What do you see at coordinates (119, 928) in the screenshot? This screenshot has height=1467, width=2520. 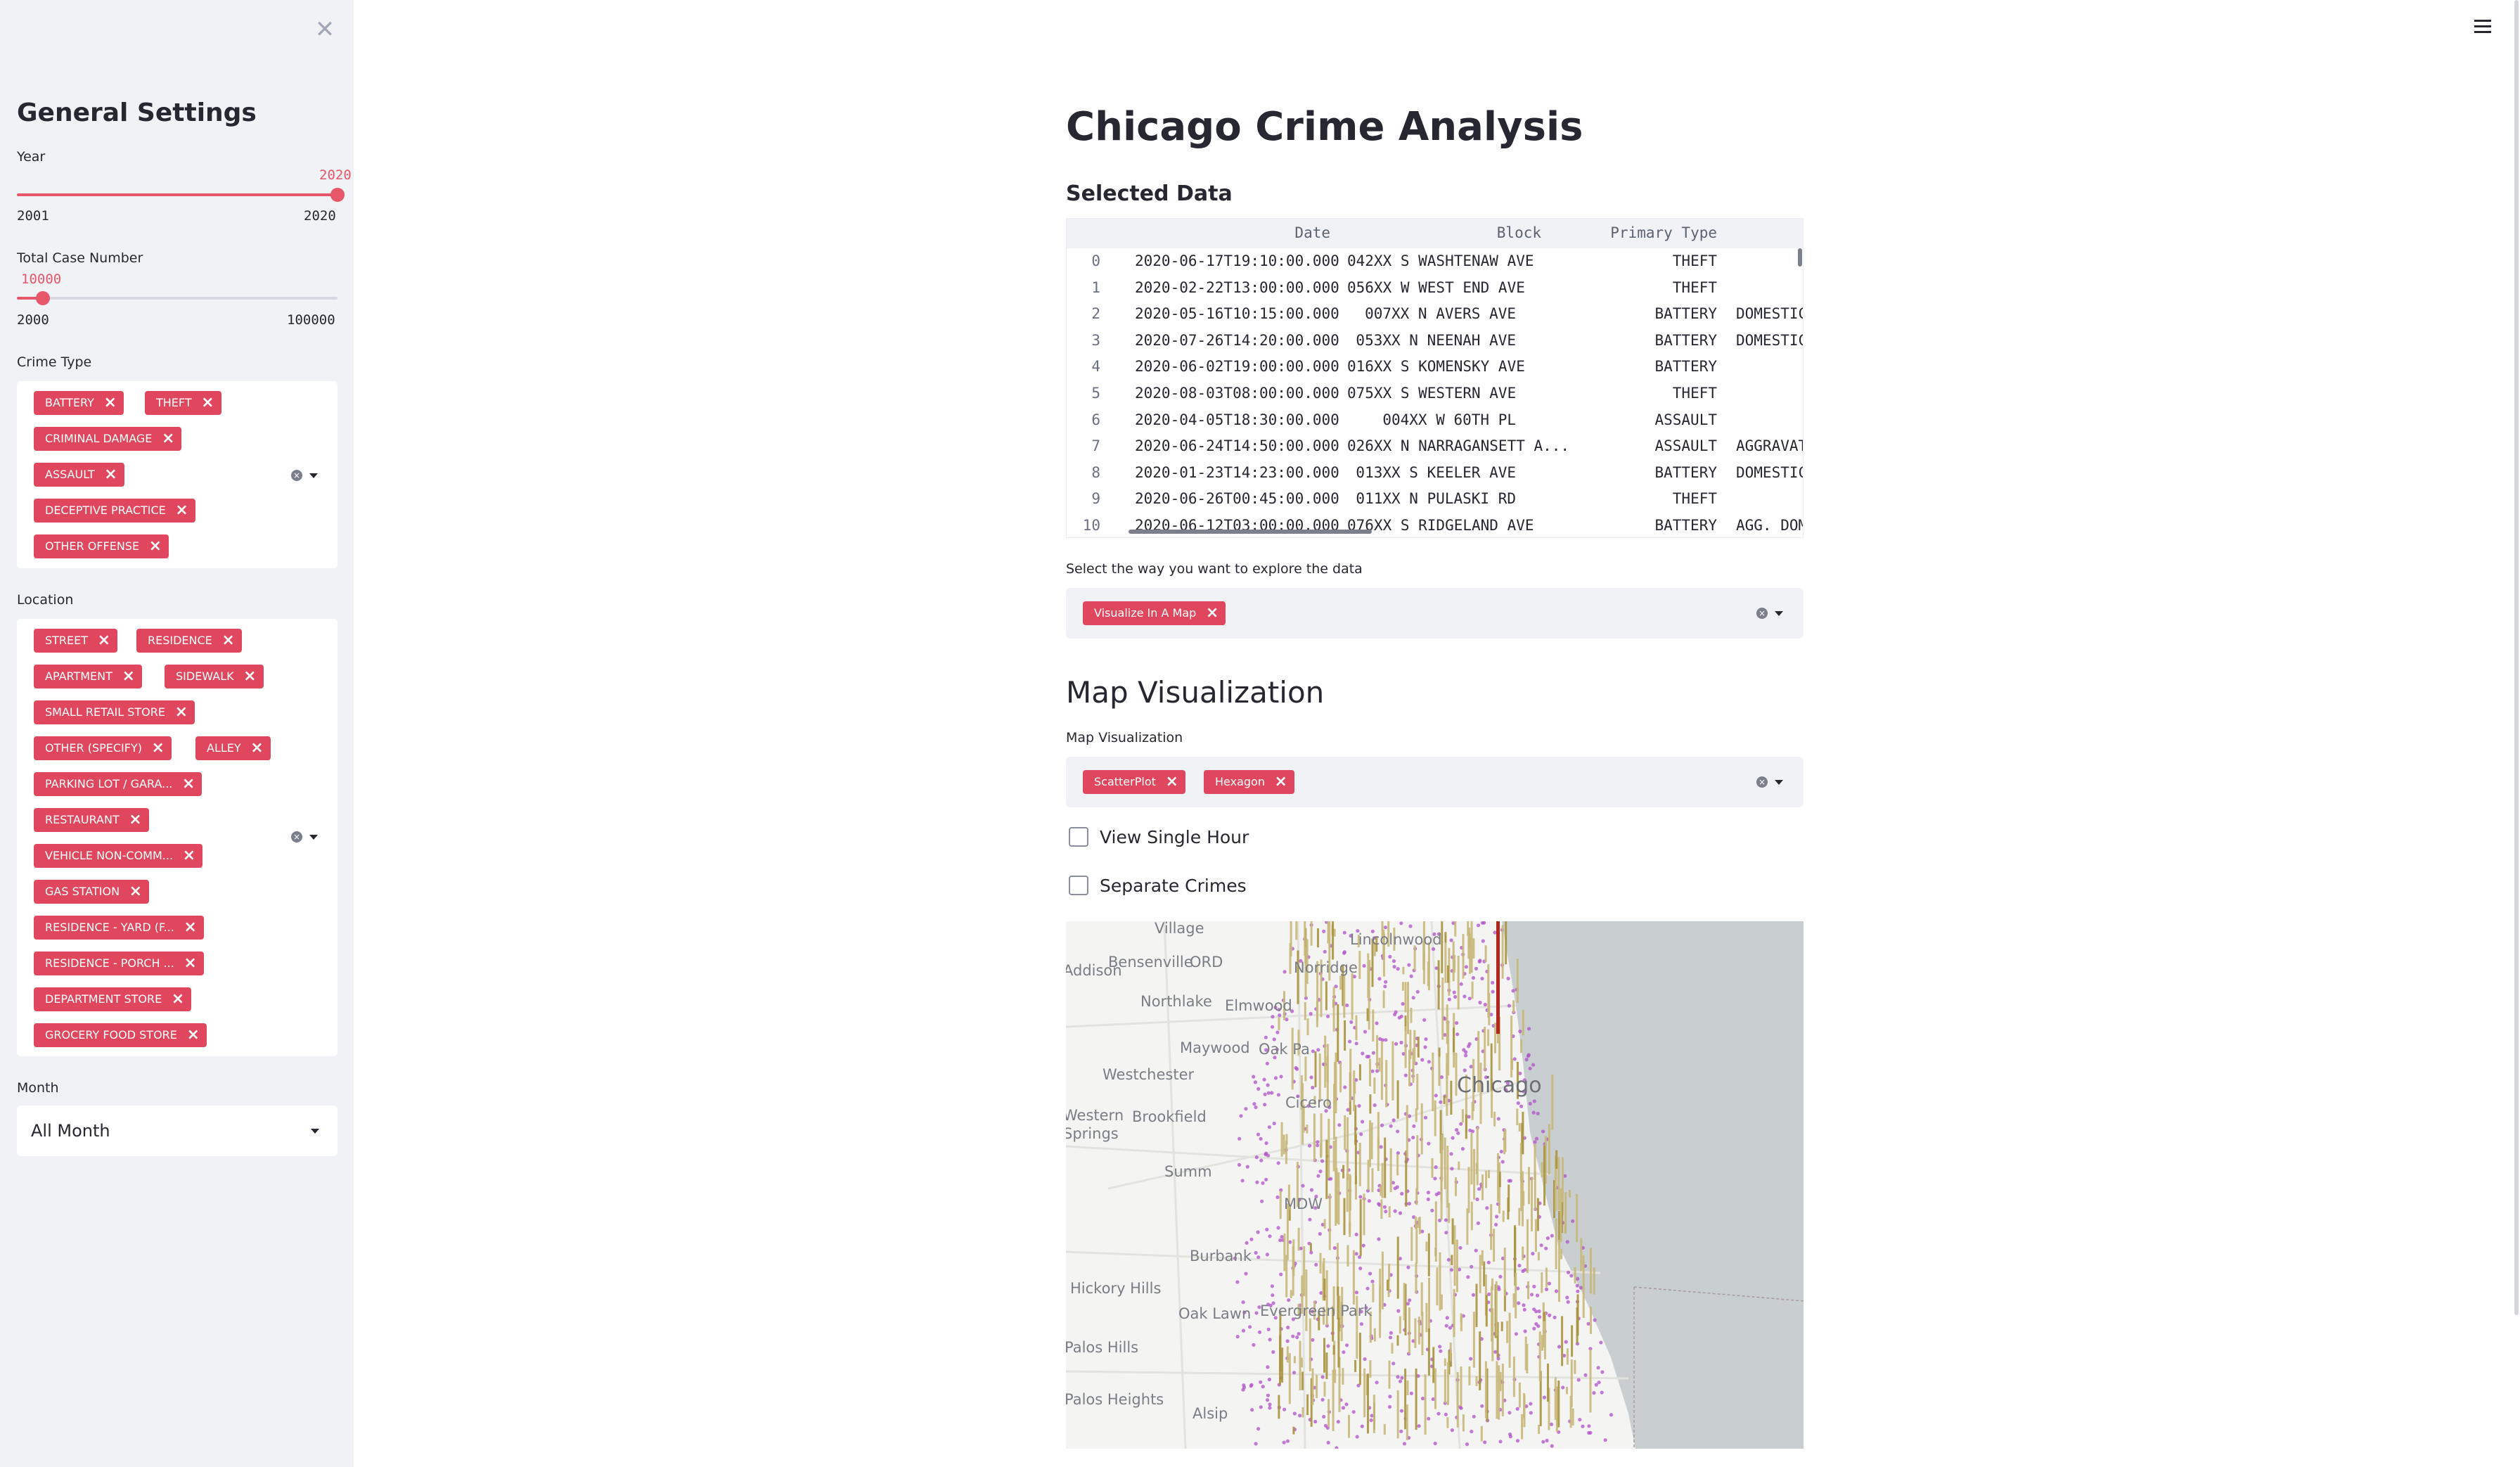 I see `chip-residence-yard: RESIDENCE - YARD (F... ×` at bounding box center [119, 928].